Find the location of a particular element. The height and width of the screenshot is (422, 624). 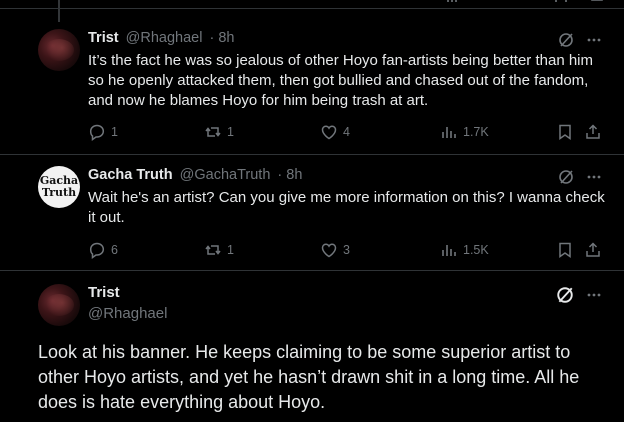

previous-tweet-actions is located at coordinates (312, 11).